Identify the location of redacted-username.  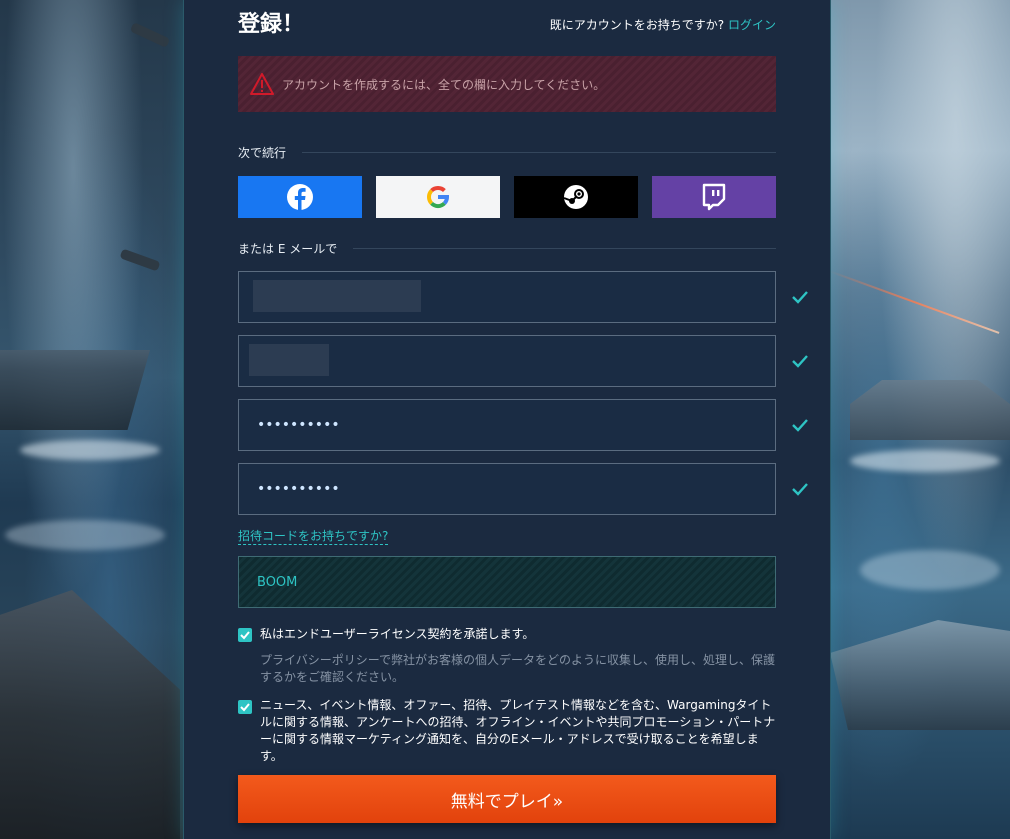
(289, 360).